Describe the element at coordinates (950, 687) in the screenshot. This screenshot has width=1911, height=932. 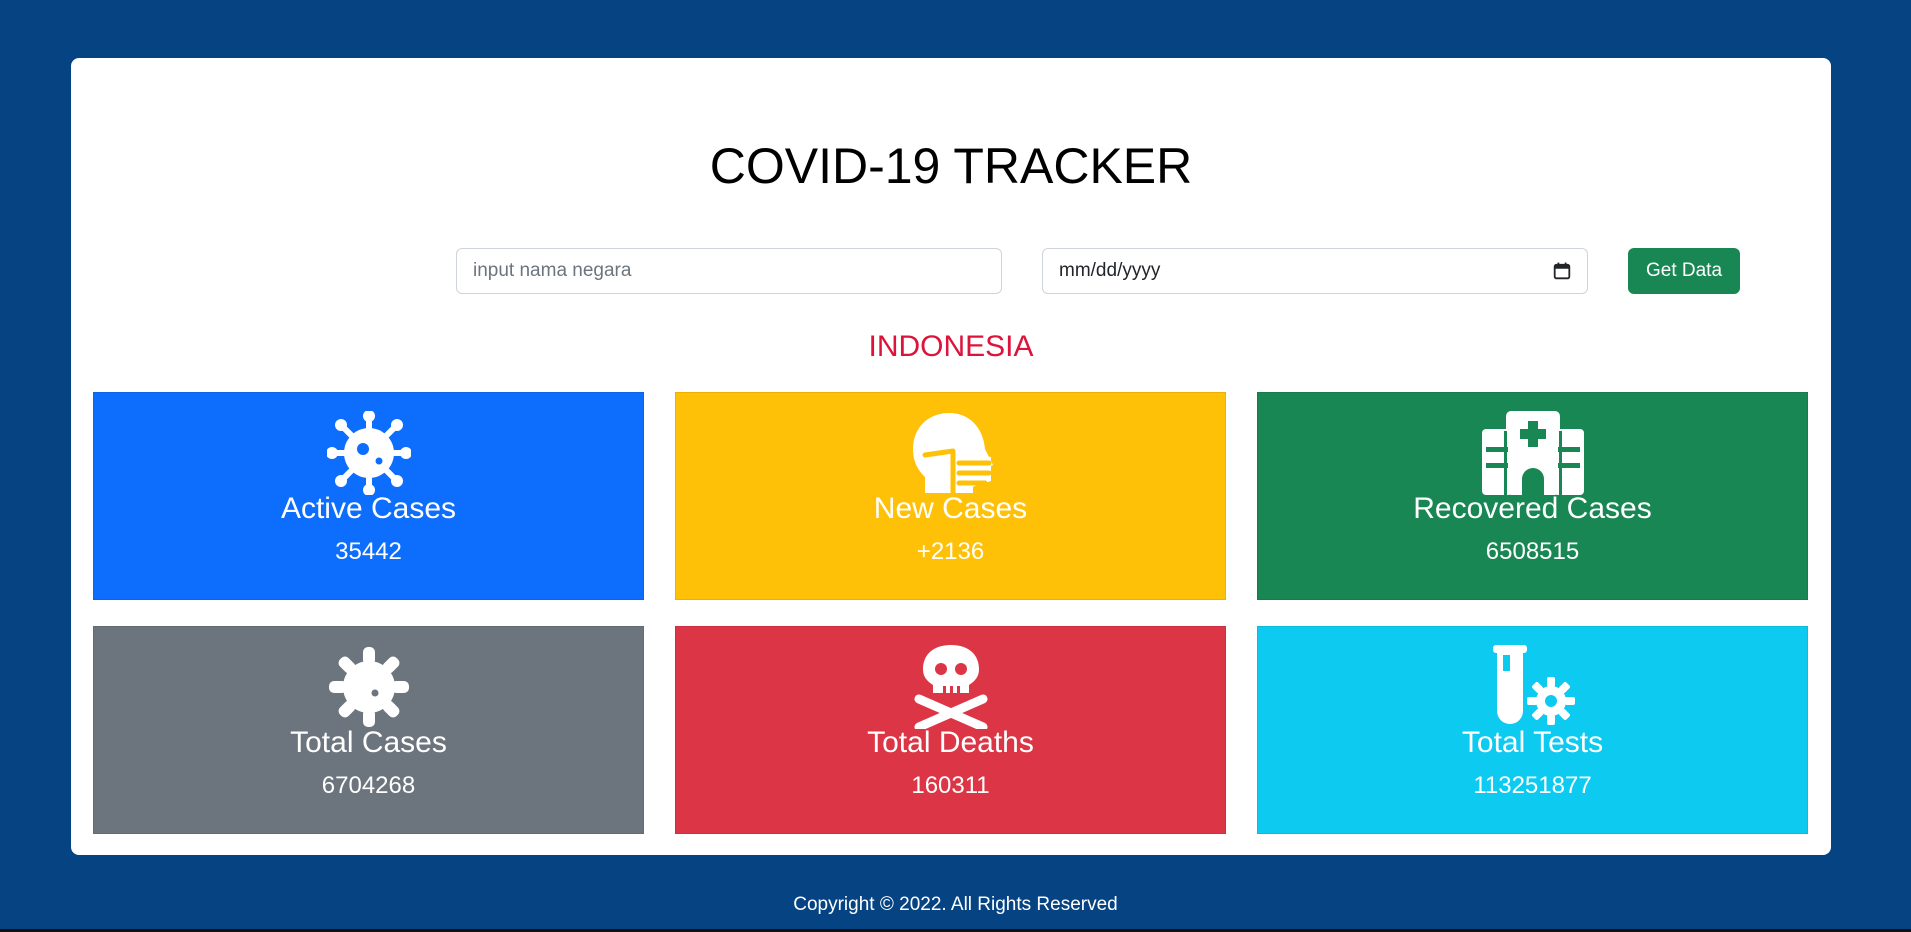
I see `skull-crossbones-icon` at that location.